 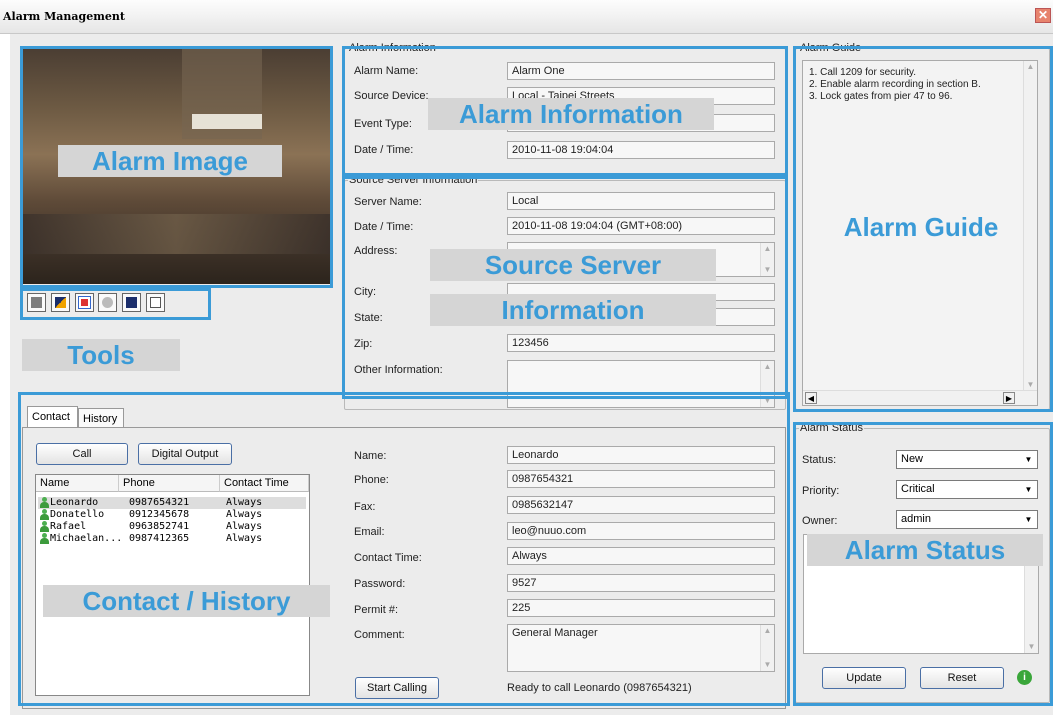 I want to click on zip-label: Zip:, so click(x=363, y=344).